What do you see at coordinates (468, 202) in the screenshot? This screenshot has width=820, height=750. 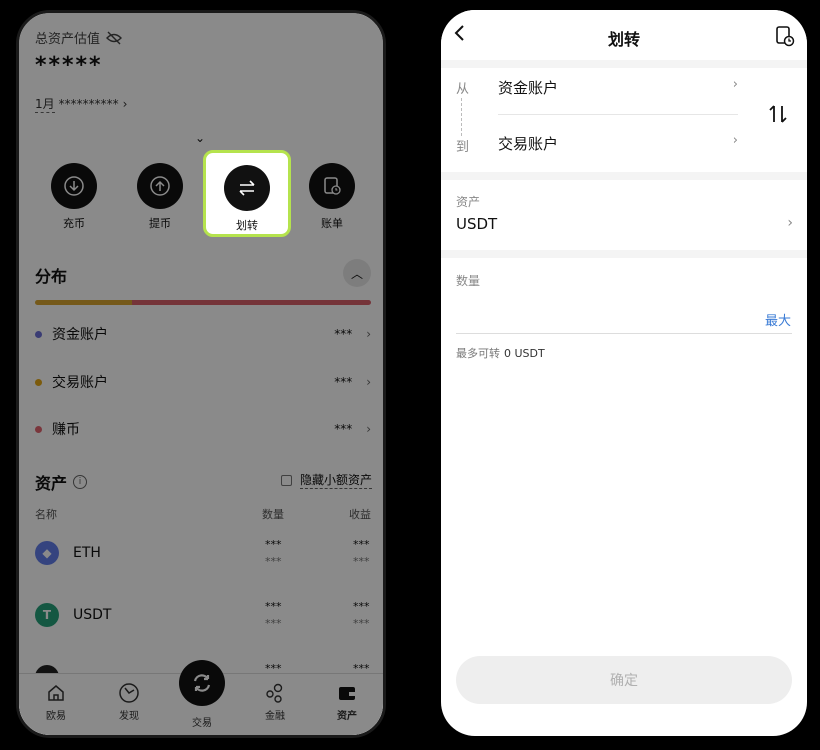 I see `asset-label: 资产` at bounding box center [468, 202].